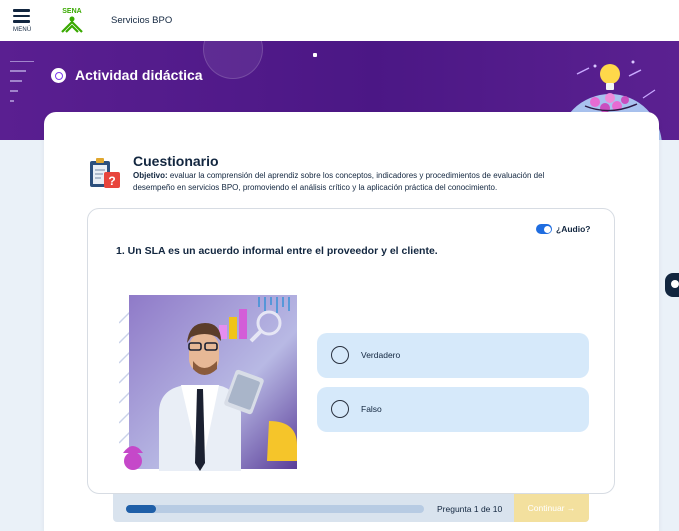  I want to click on progress-label: Pregunta 1 de 10, so click(470, 509).